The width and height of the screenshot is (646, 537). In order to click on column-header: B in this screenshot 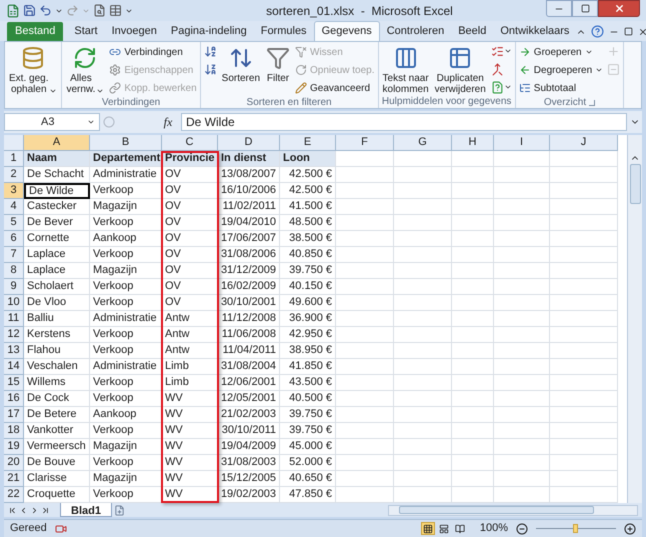, I will do `click(126, 143)`.